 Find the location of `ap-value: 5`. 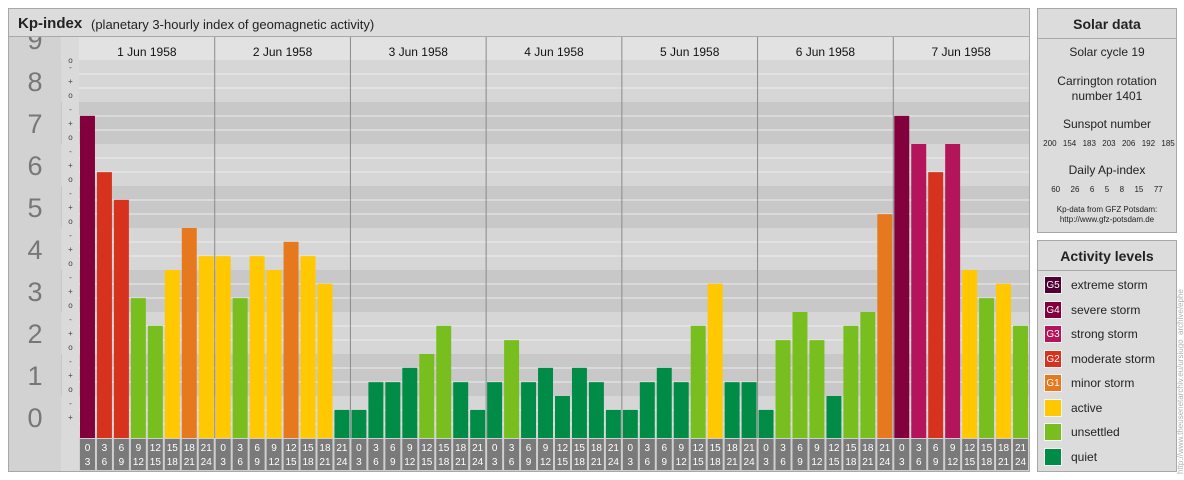

ap-value: 5 is located at coordinates (1107, 189).